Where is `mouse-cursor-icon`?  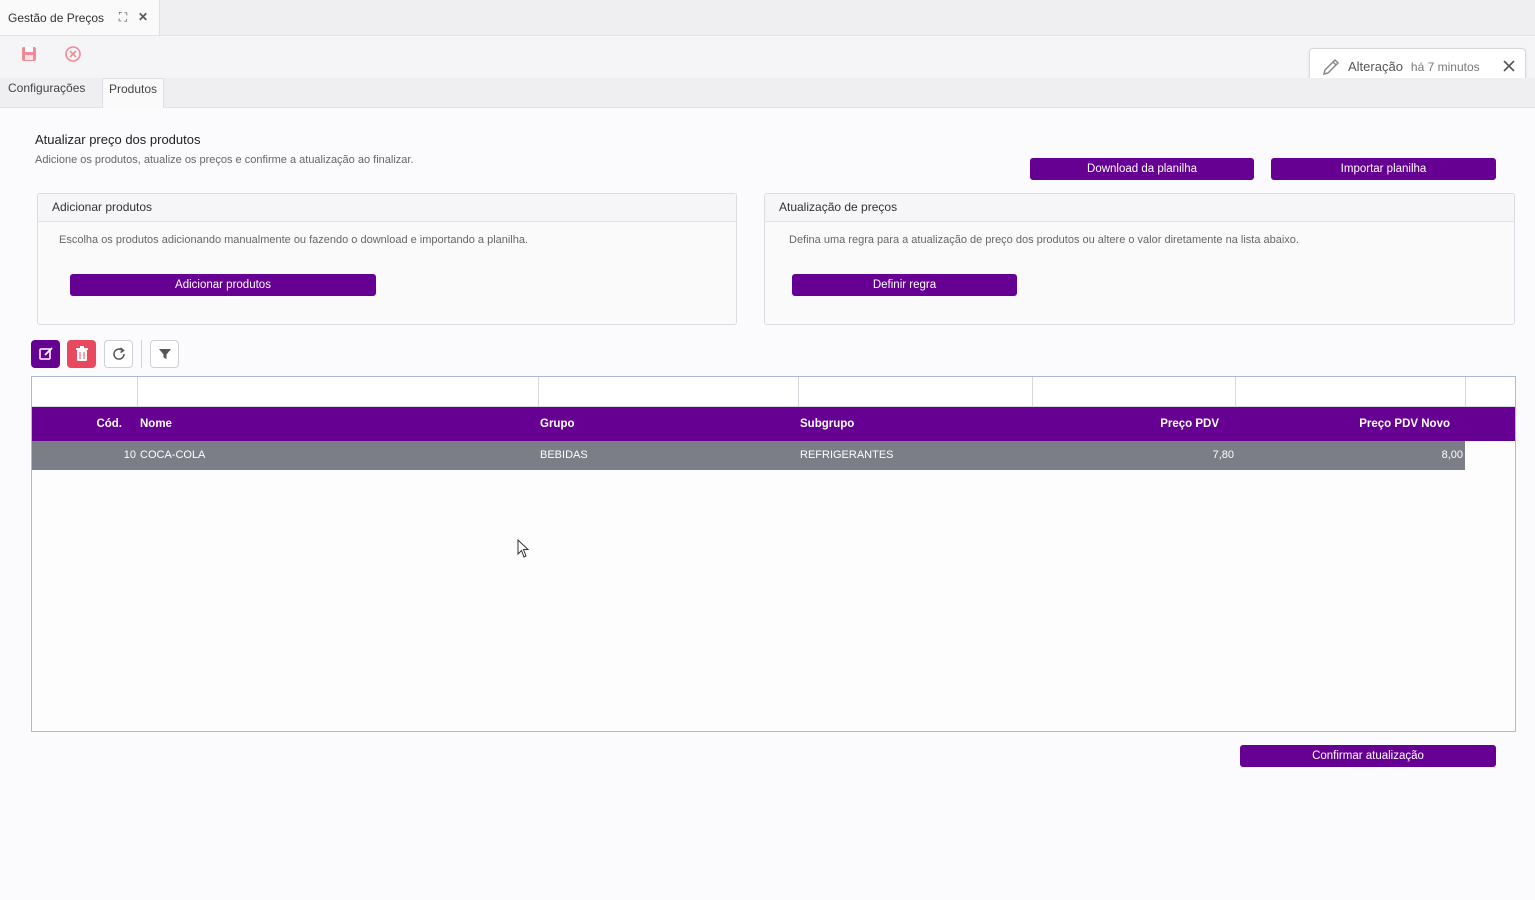
mouse-cursor-icon is located at coordinates (523, 548).